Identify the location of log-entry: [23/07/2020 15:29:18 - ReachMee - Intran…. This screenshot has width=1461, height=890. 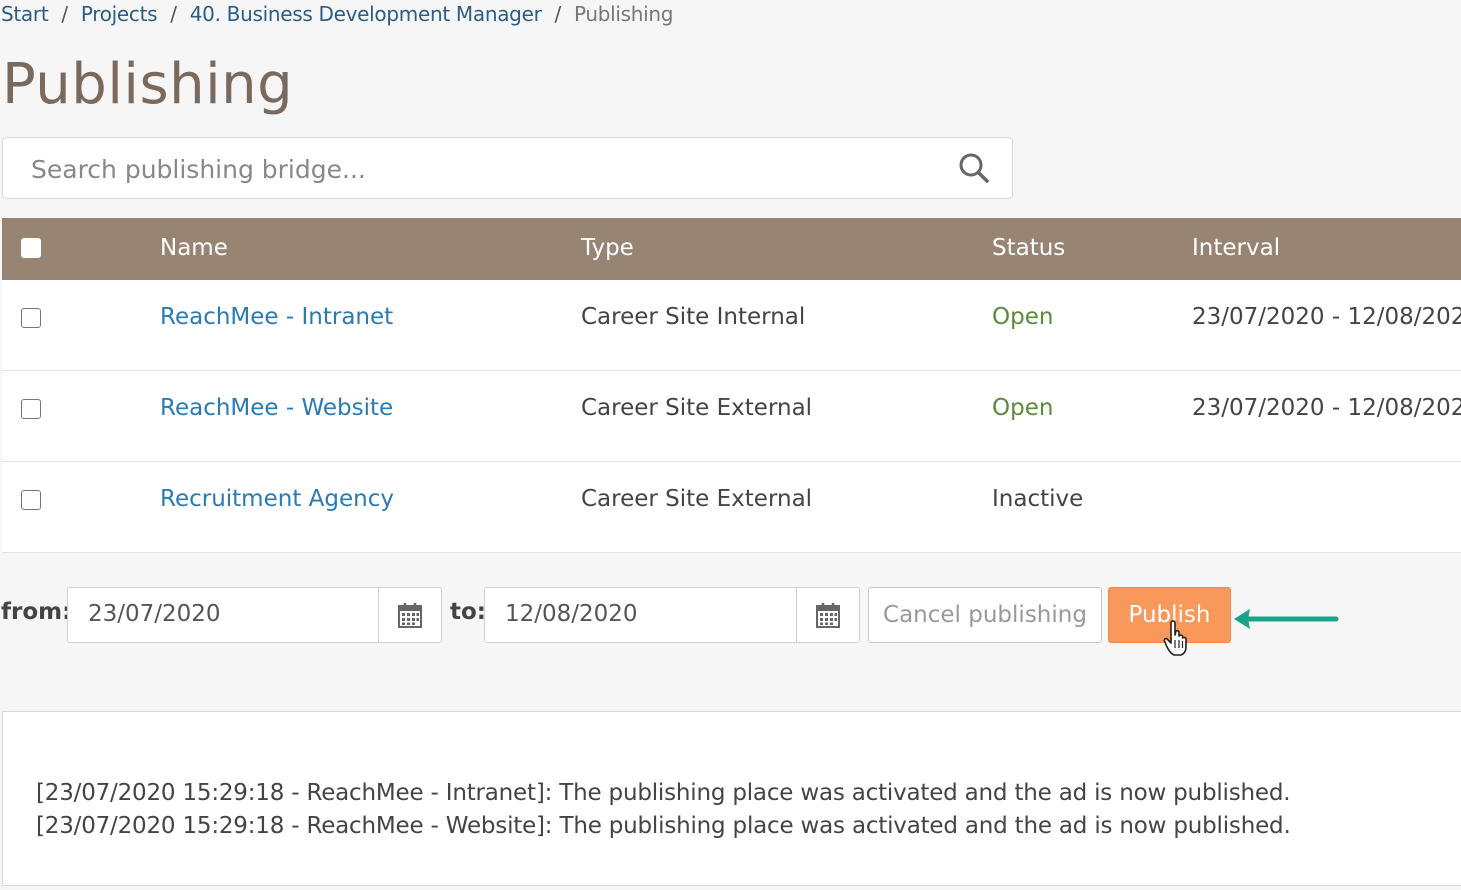
(663, 793).